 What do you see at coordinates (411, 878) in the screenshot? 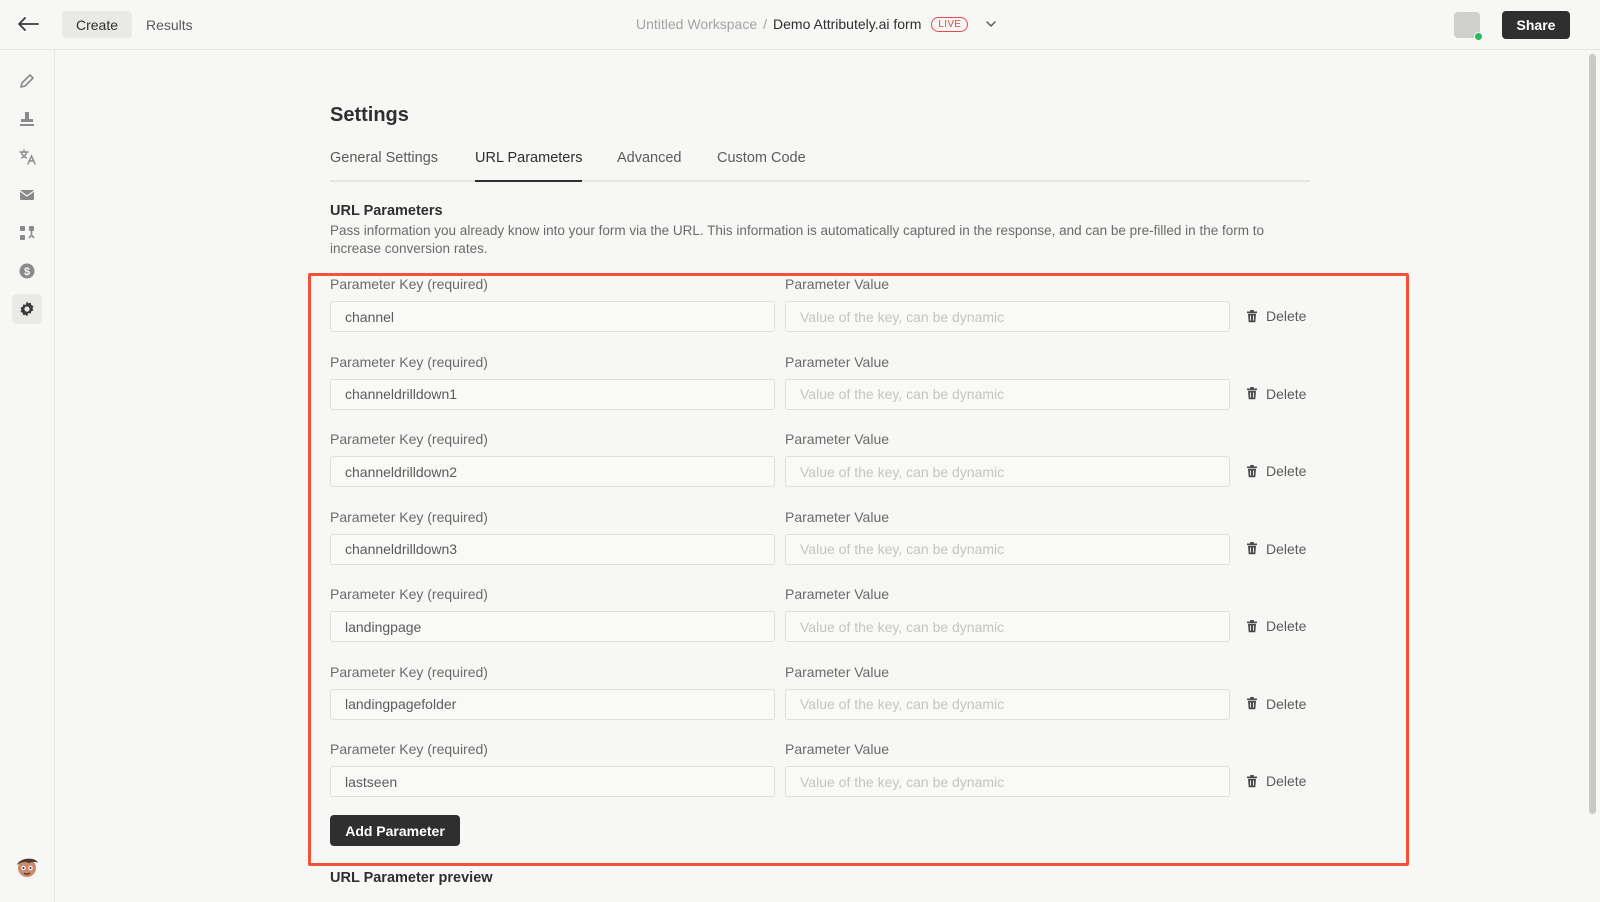
I see `preview-title: URL Parameter preview` at bounding box center [411, 878].